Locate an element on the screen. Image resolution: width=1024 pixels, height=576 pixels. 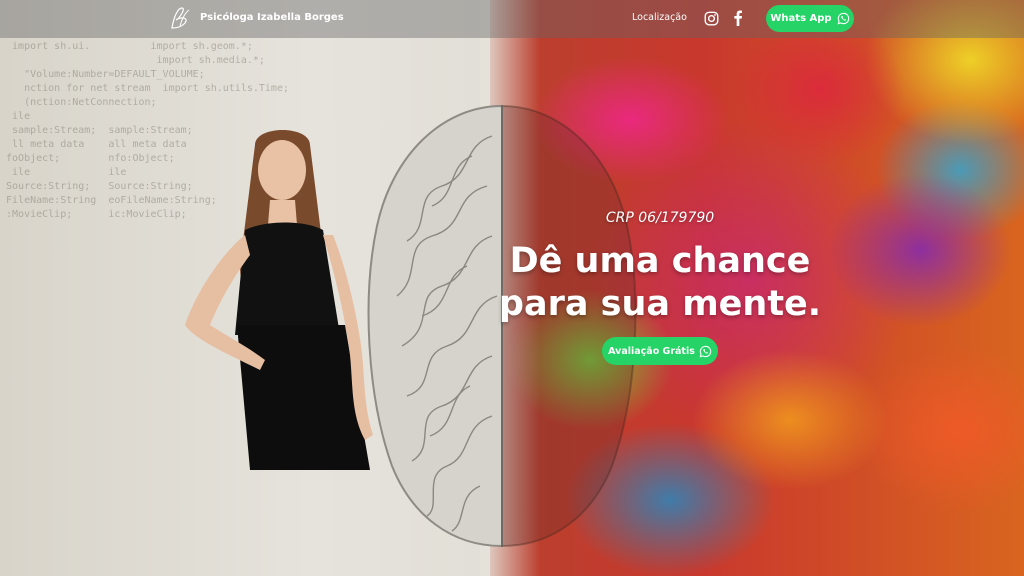
hero-headline-line1: Dê uma chance is located at coordinates (660, 261).